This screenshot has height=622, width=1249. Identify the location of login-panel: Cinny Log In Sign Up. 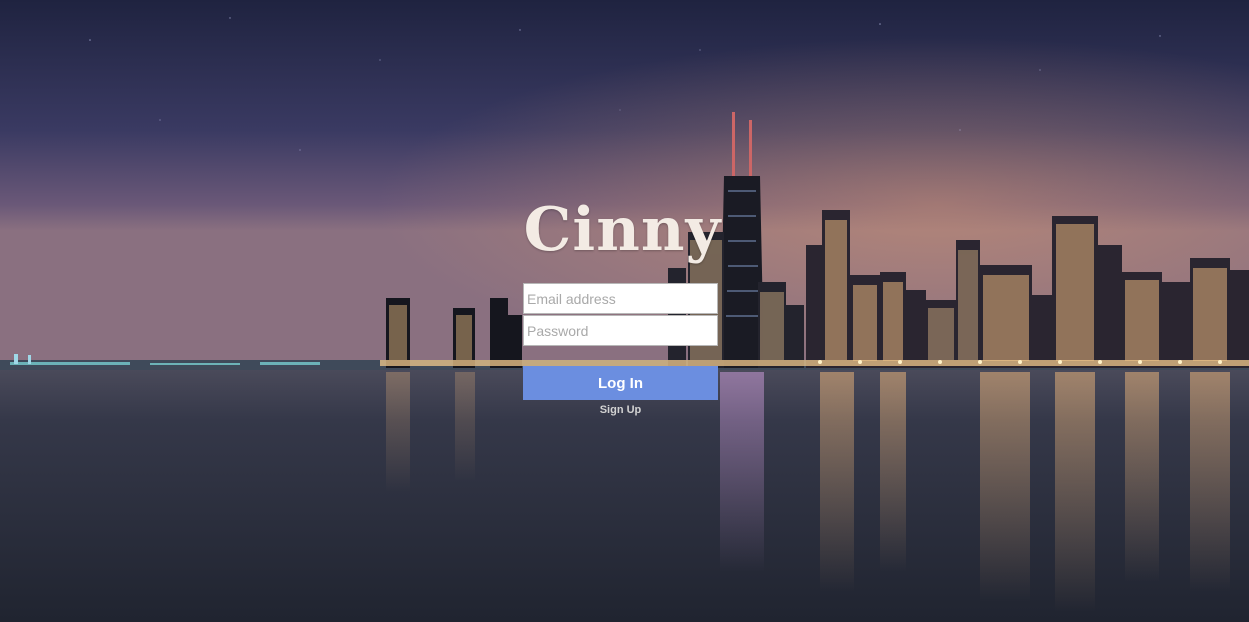
(621, 305).